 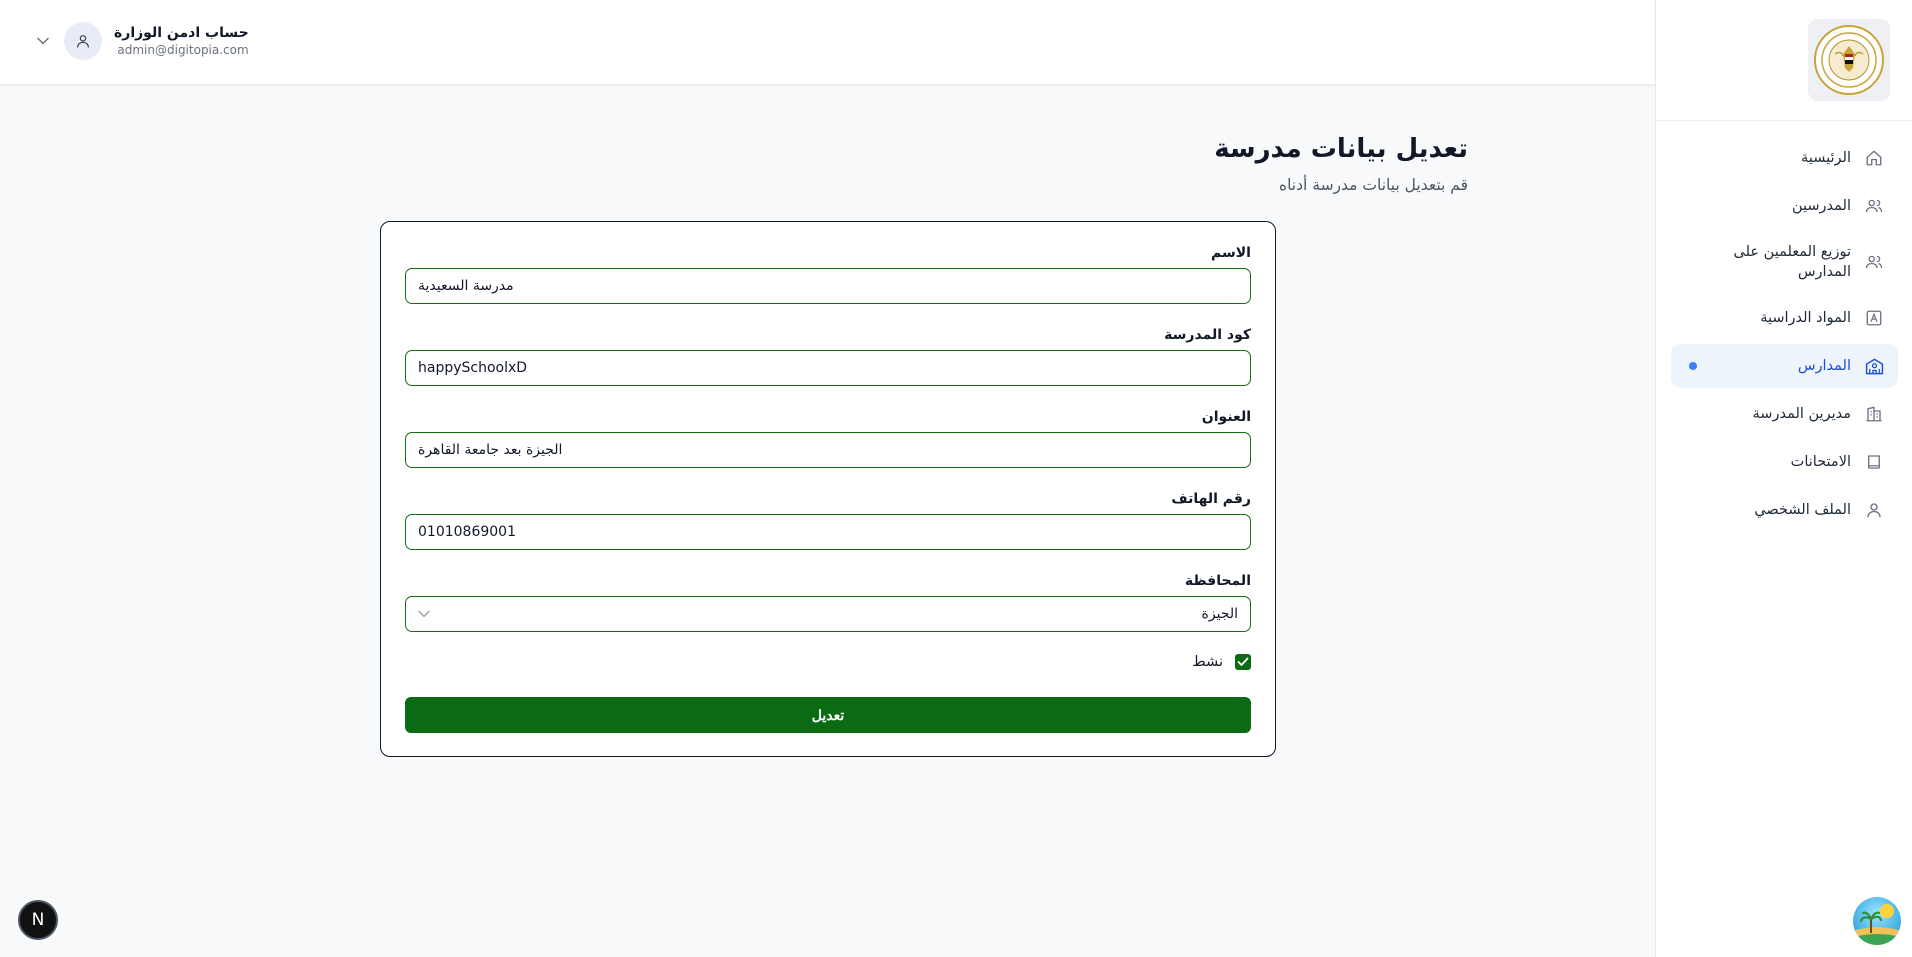 I want to click on school-code-value: happySchoolxD, so click(x=473, y=368).